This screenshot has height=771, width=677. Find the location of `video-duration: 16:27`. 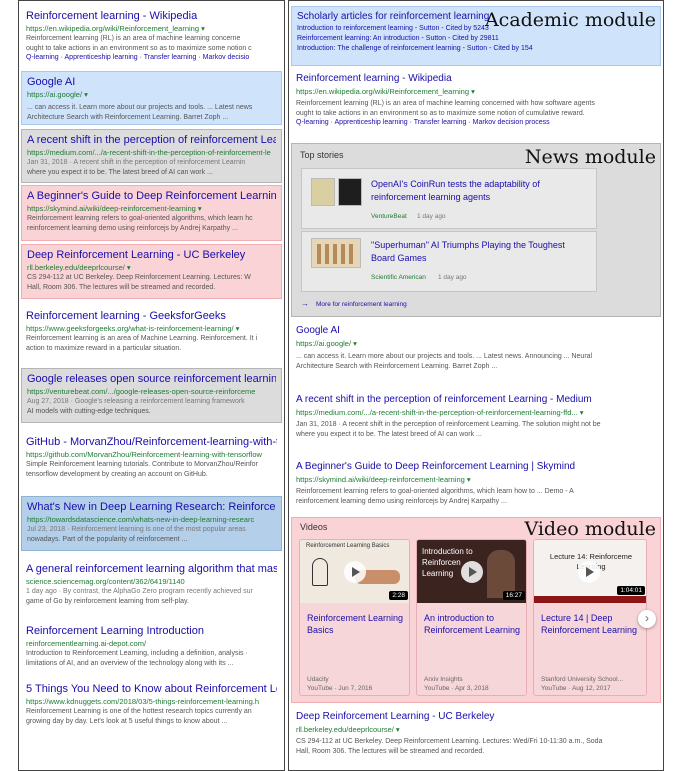

video-duration: 16:27 is located at coordinates (513, 595).